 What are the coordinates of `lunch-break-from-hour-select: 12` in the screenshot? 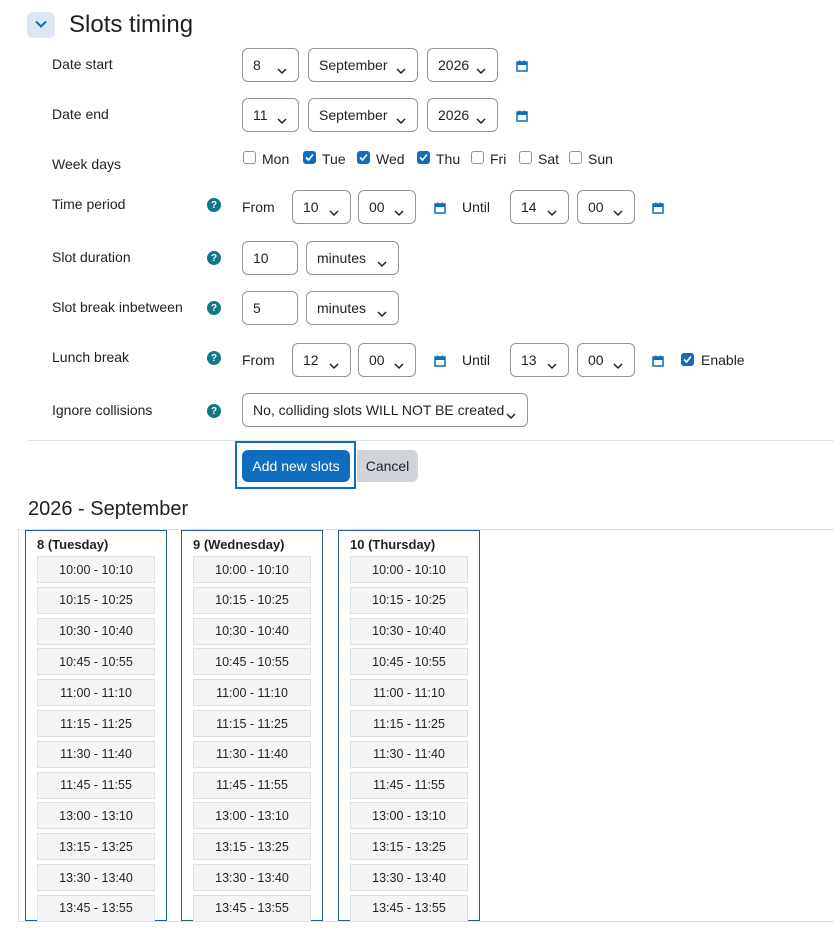 It's located at (321, 360).